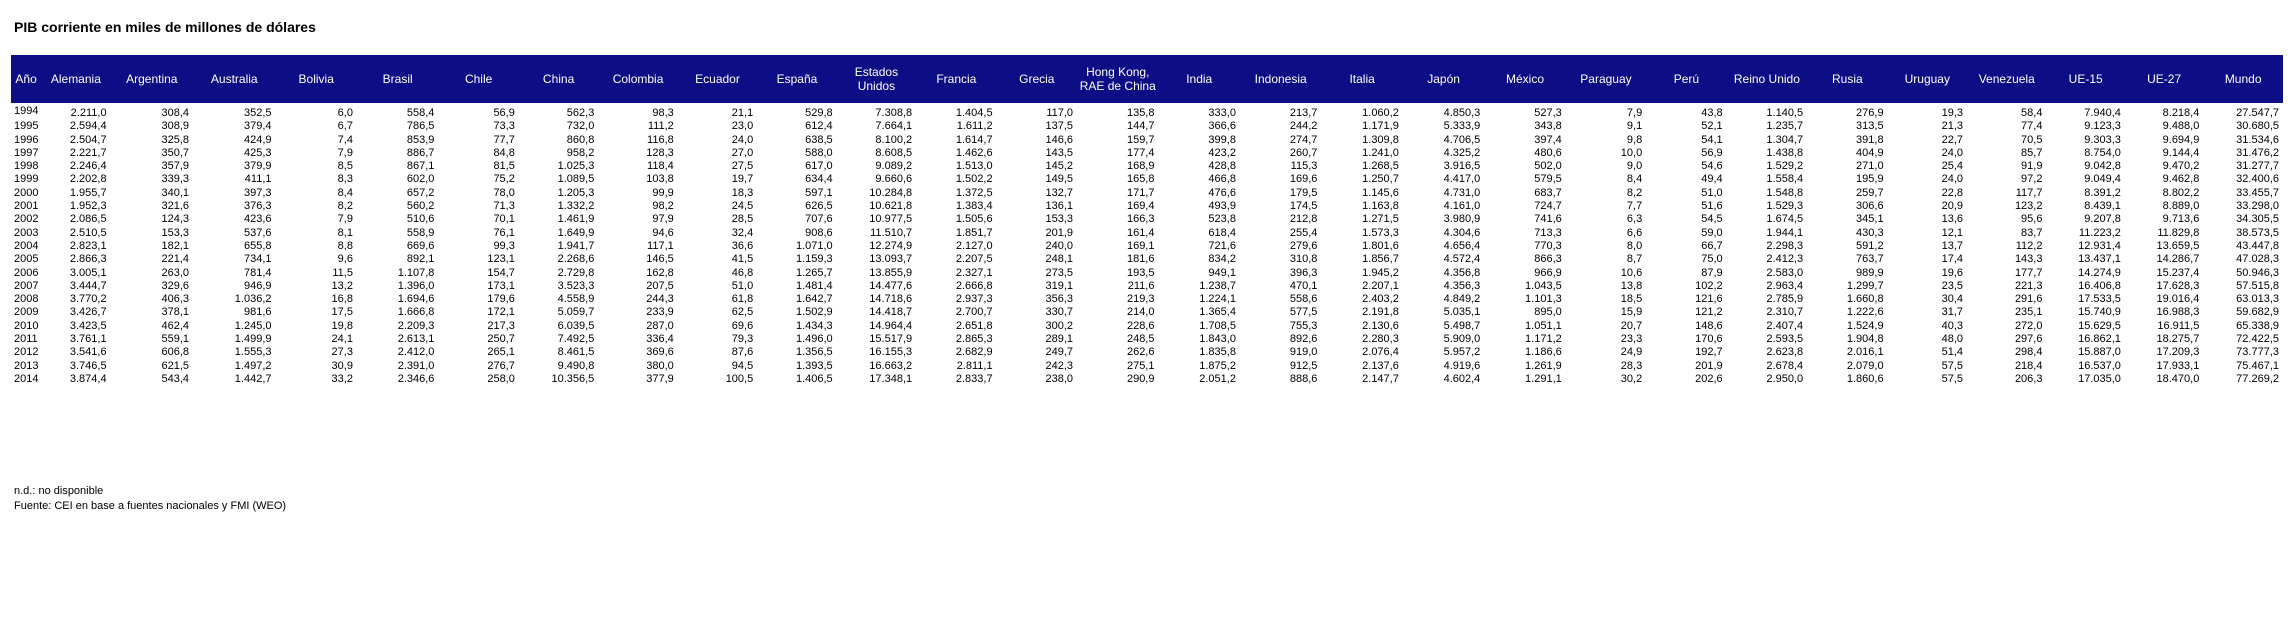 The height and width of the screenshot is (622, 2292). Describe the element at coordinates (1140, 312) in the screenshot. I see `value-cell: 214,0` at that location.